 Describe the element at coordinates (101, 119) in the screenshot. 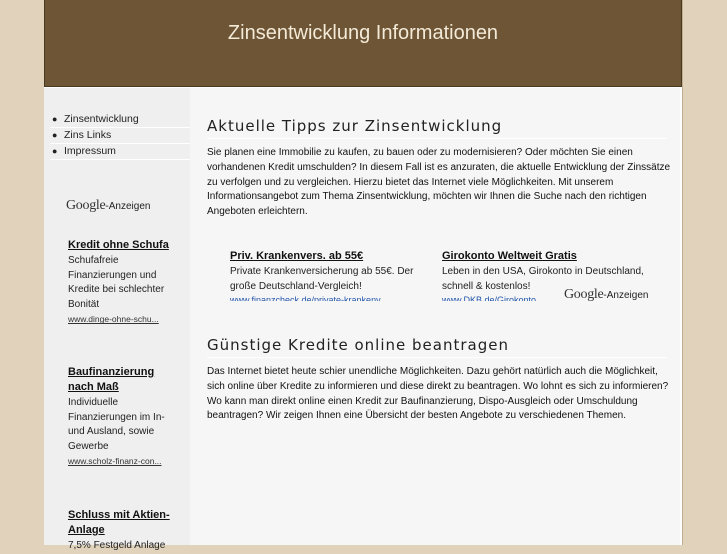

I see `nav-item-label: Zinsentwicklung` at that location.